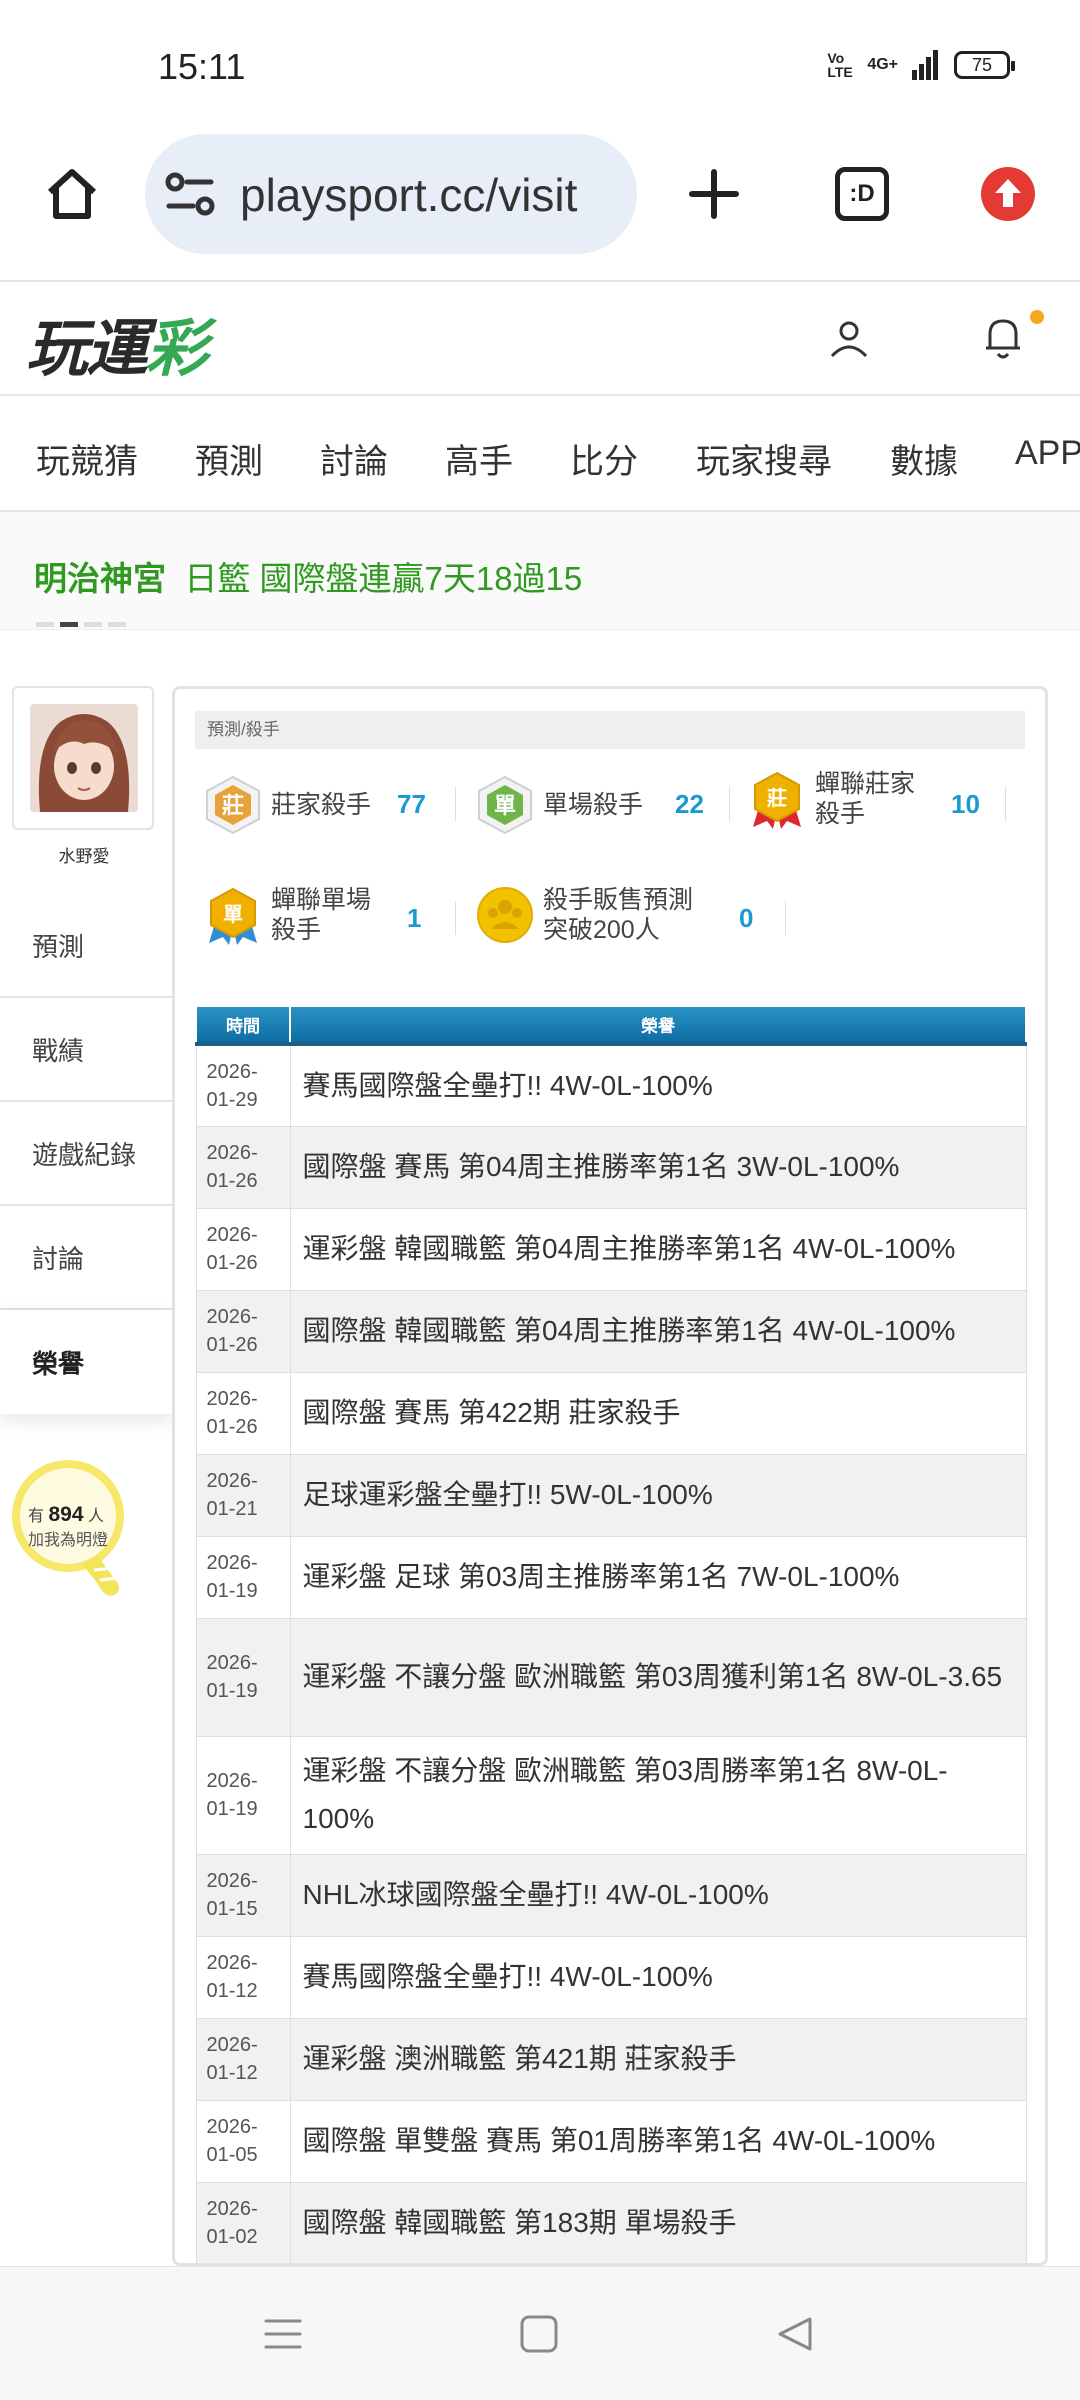  Describe the element at coordinates (383, 578) in the screenshot. I see `ticker-message: 日籃 國際盤連贏7天18過15` at that location.